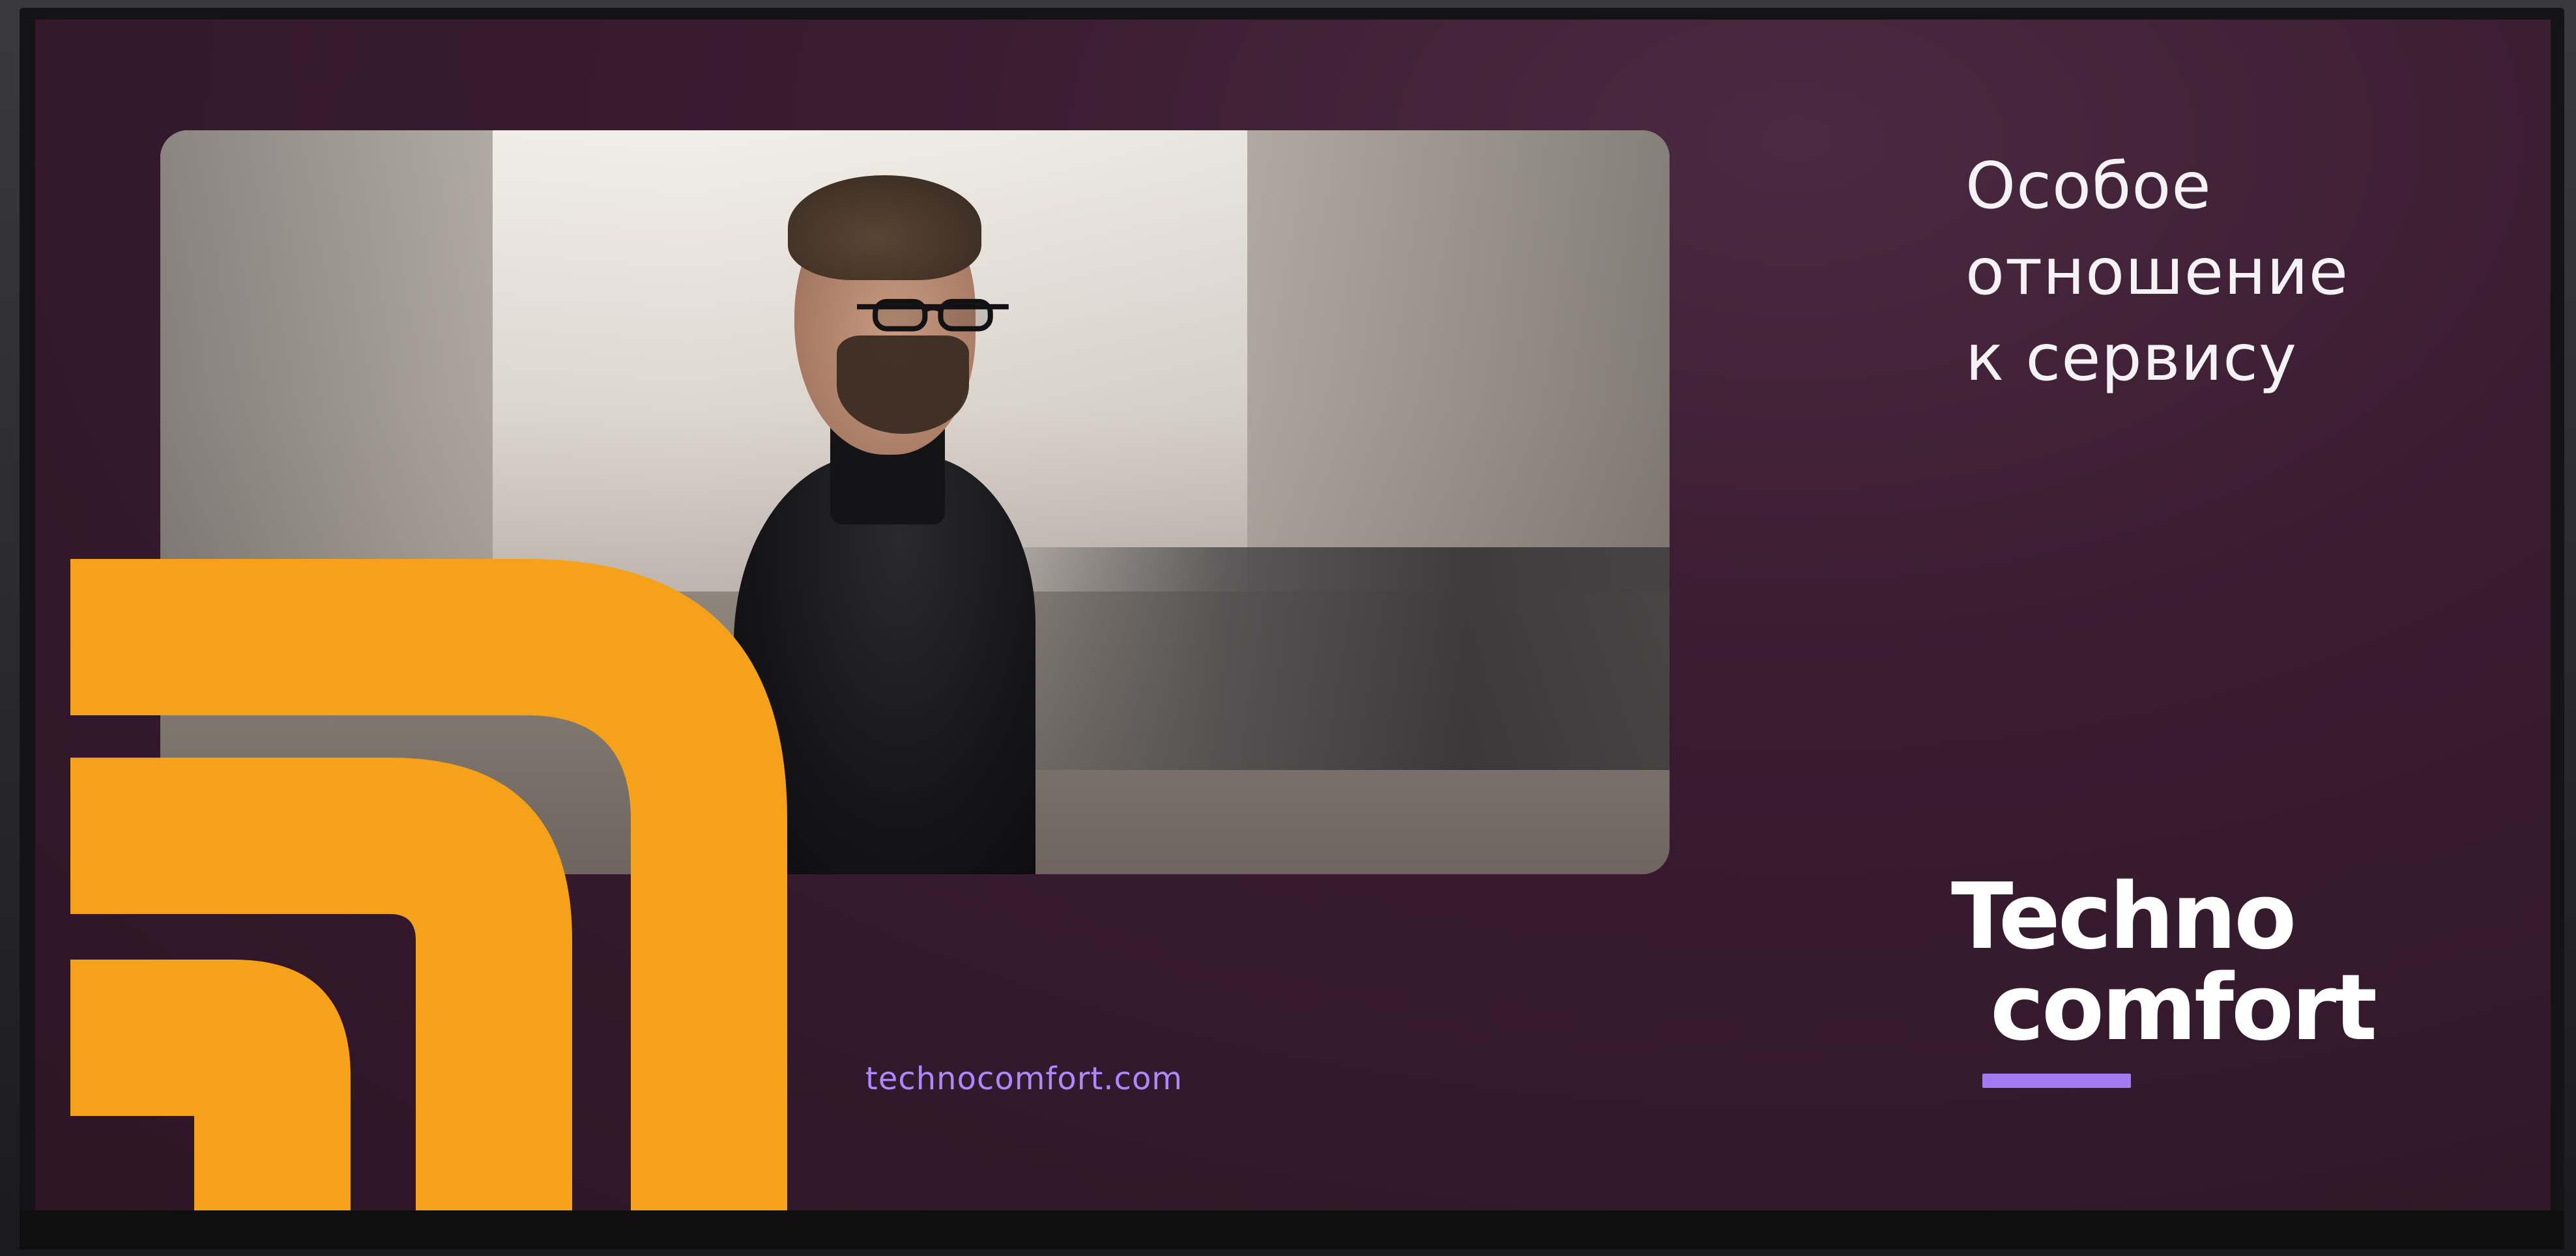  What do you see at coordinates (2183, 1008) in the screenshot?
I see `brand-logo-line-2: comfort` at bounding box center [2183, 1008].